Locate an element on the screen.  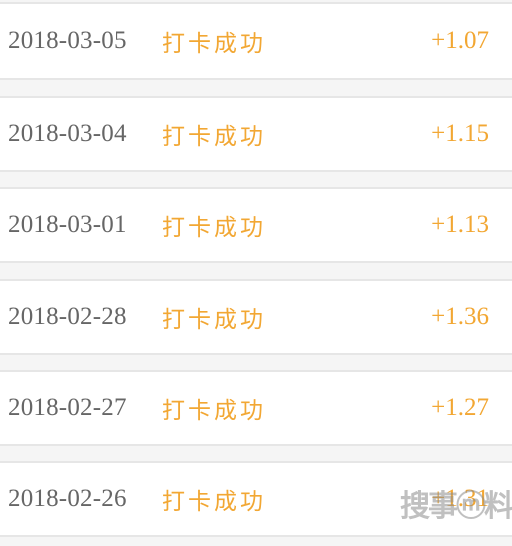
record-date: 2018-02-27 is located at coordinates (67, 407).